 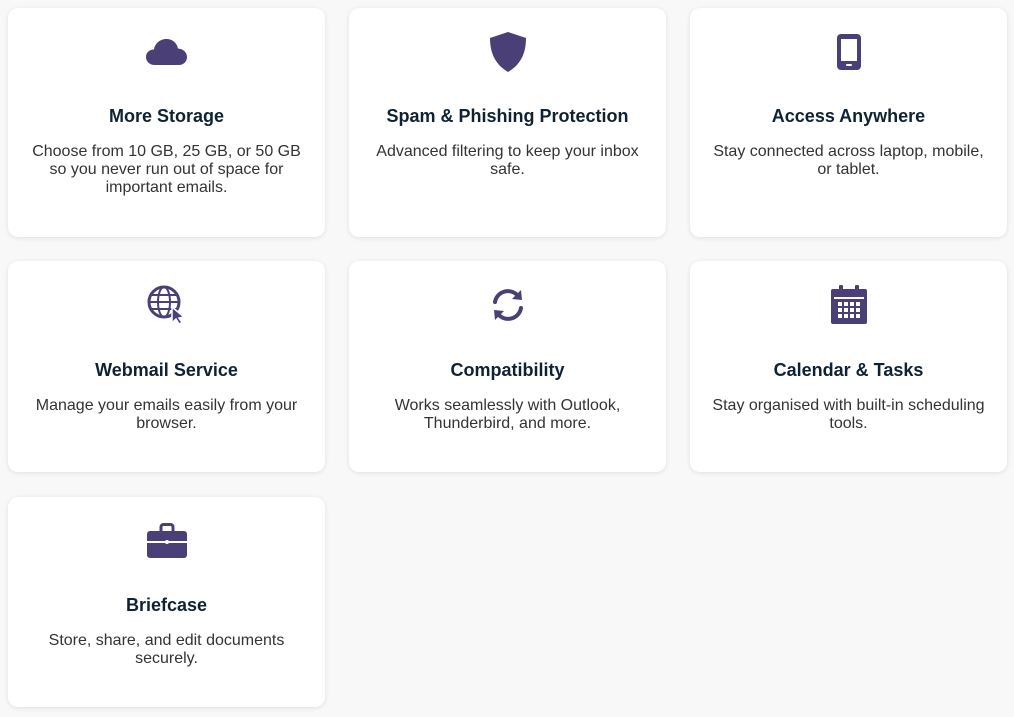 I want to click on feature-title: More Storage, so click(x=166, y=116).